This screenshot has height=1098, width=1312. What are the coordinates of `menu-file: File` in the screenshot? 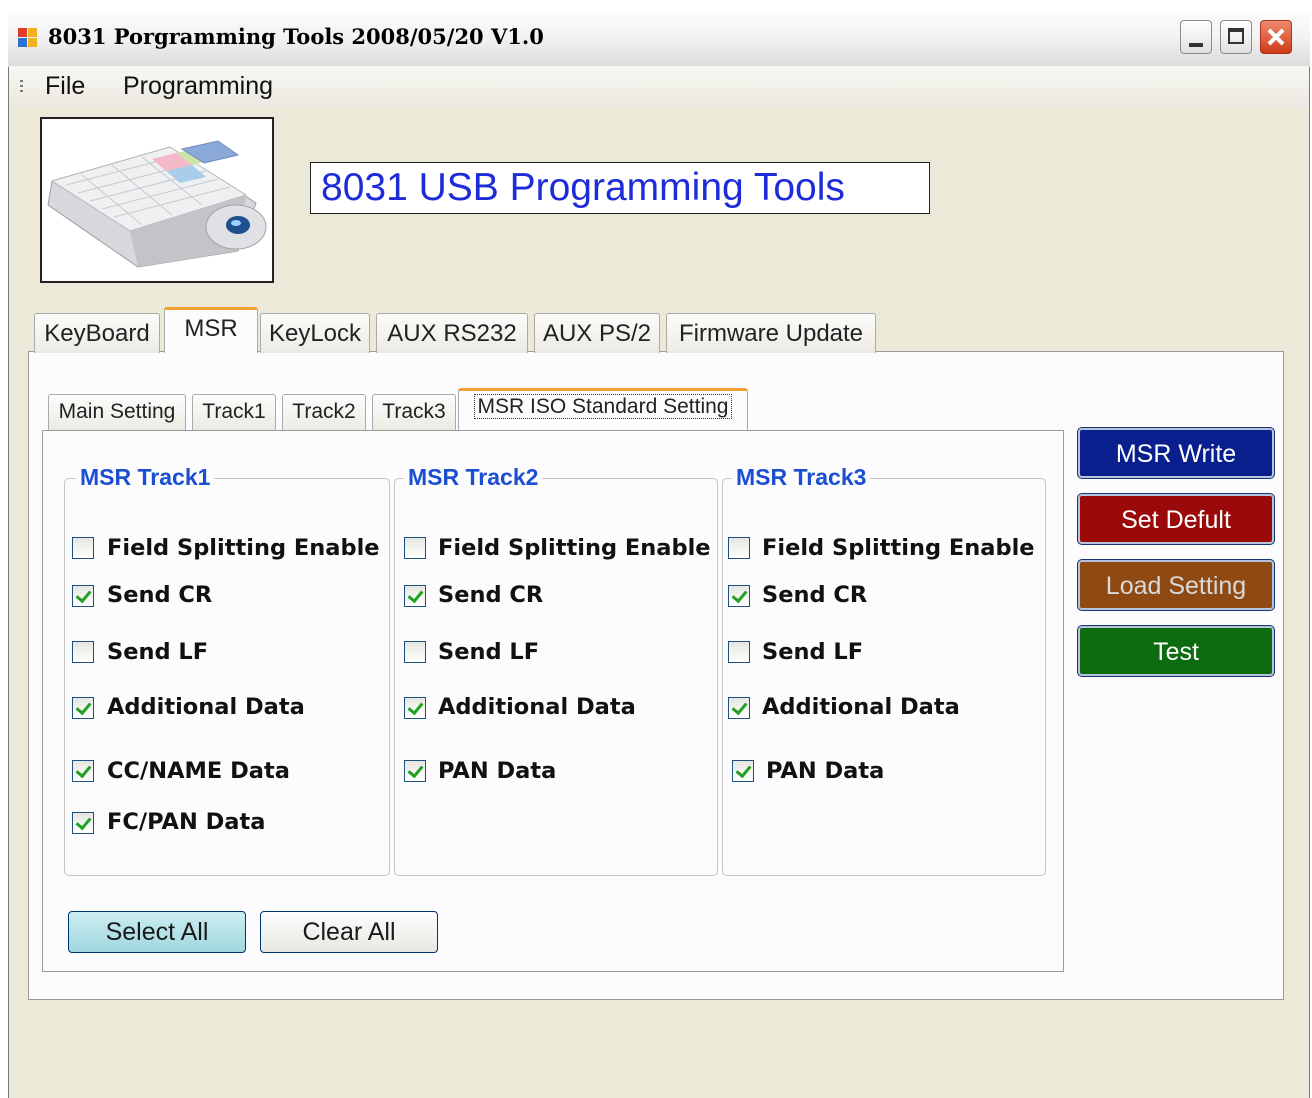 It's located at (65, 86).